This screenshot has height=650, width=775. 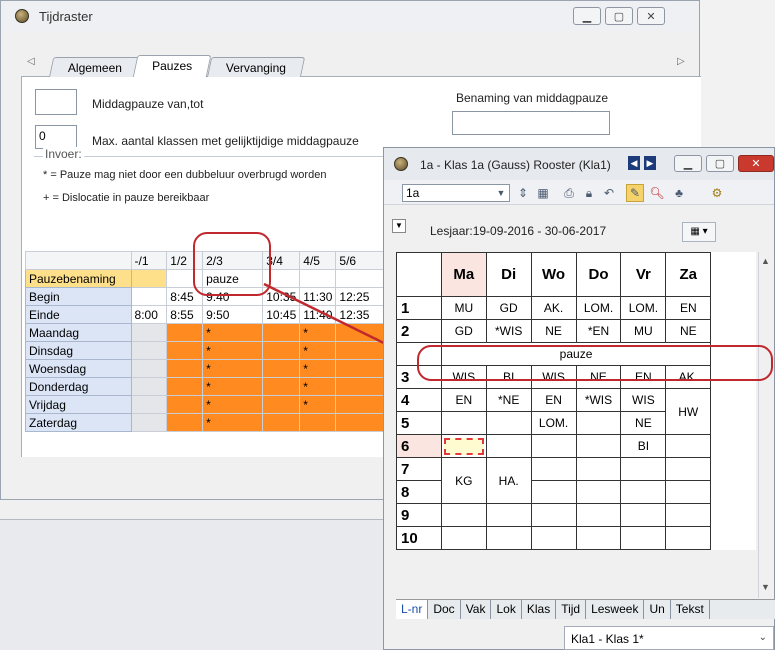 I want to click on row-header-begin: Begin, so click(x=78, y=296).